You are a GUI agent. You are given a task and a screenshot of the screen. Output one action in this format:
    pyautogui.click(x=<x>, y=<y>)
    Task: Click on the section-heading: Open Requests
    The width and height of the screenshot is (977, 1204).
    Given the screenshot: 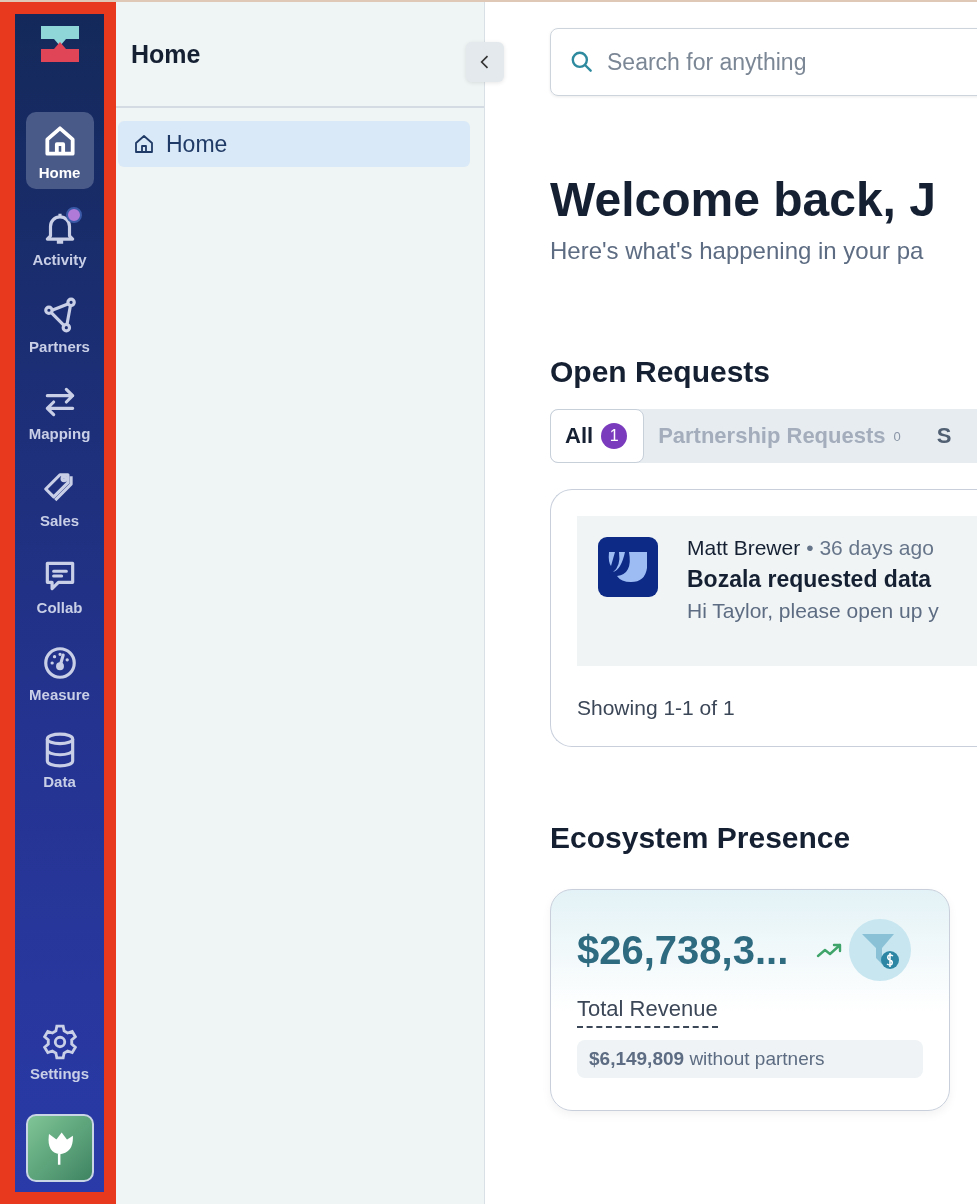 What is the action you would take?
    pyautogui.click(x=661, y=372)
    